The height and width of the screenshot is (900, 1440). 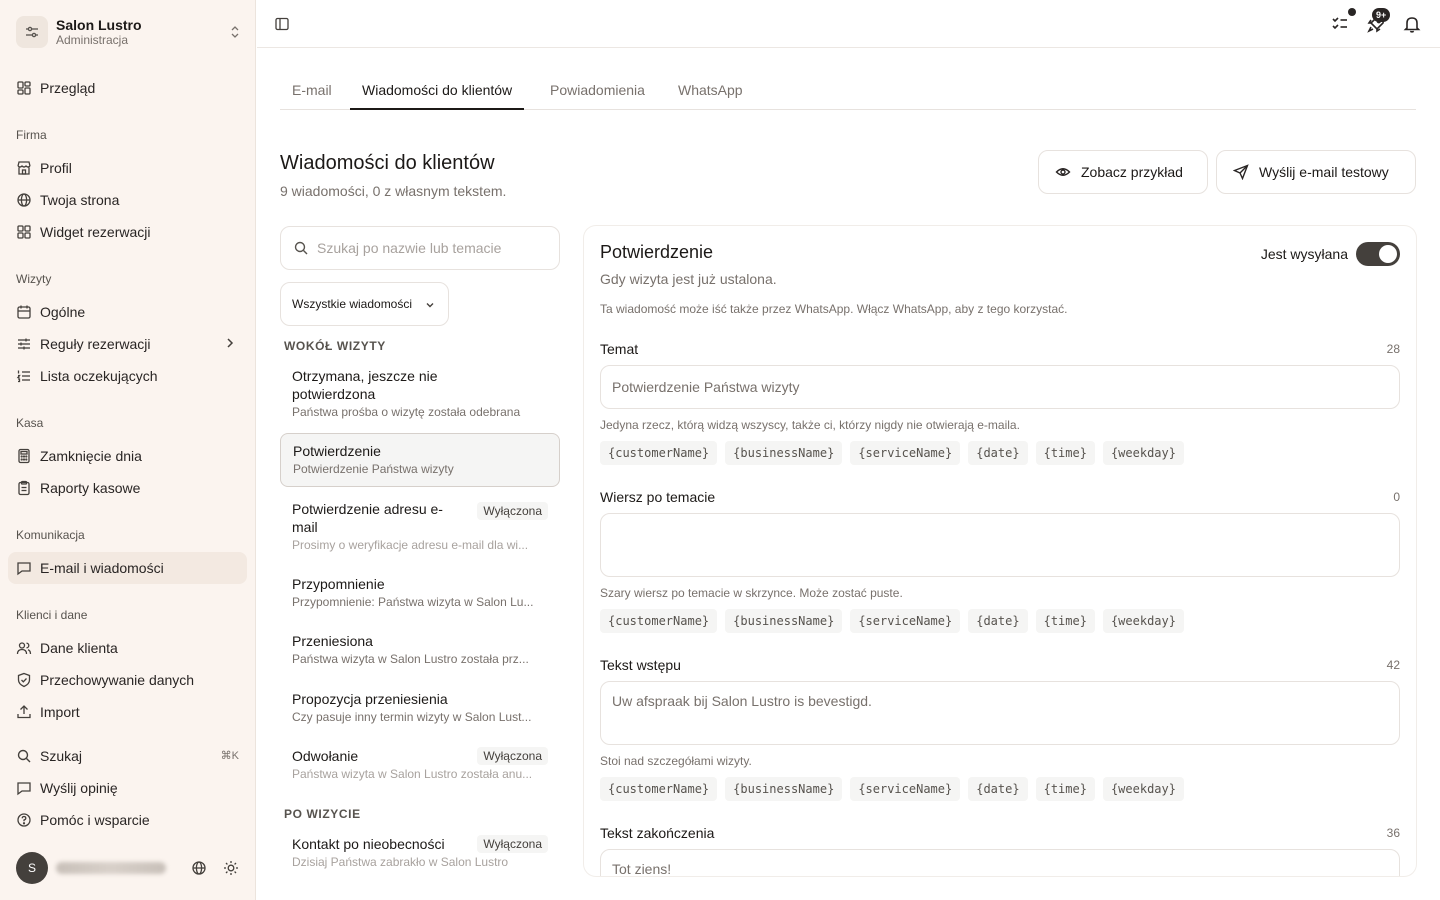 What do you see at coordinates (710, 91) in the screenshot?
I see `tab-whatsapp: WhatsApp` at bounding box center [710, 91].